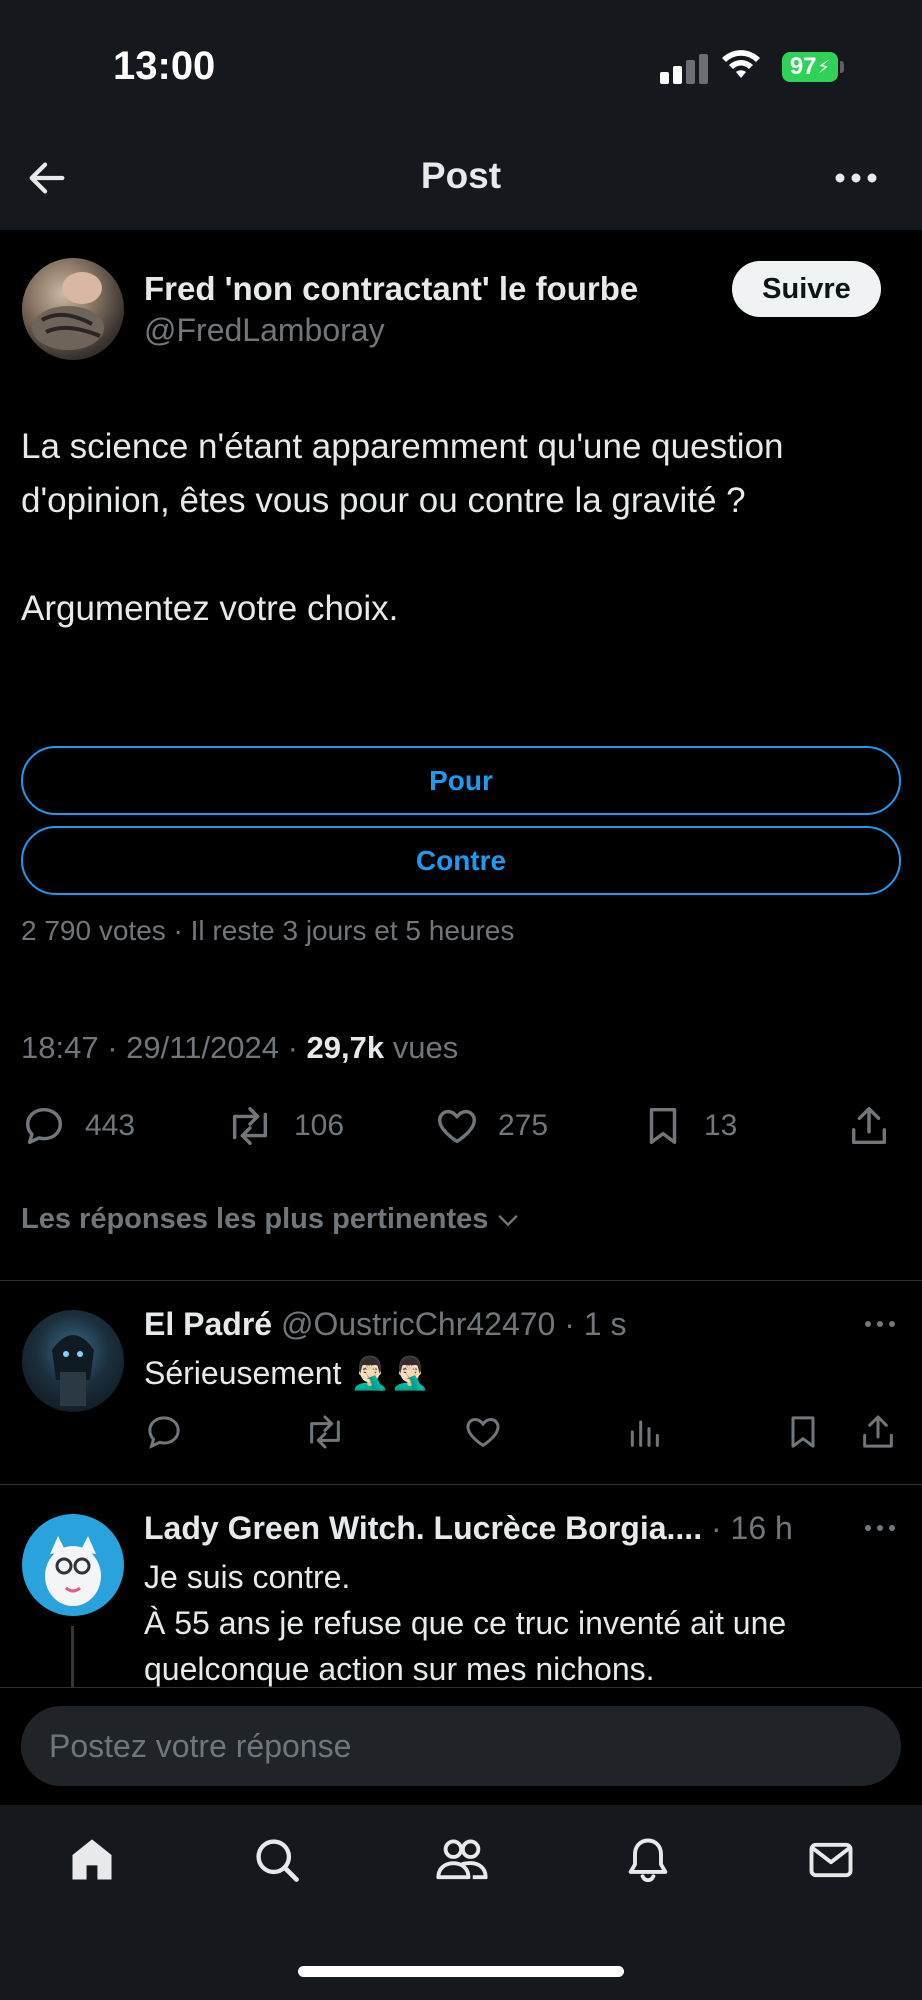 The width and height of the screenshot is (922, 2000). What do you see at coordinates (164, 1047) in the screenshot?
I see `timestamp-text: 18:47 · 29/11/2024 ·` at bounding box center [164, 1047].